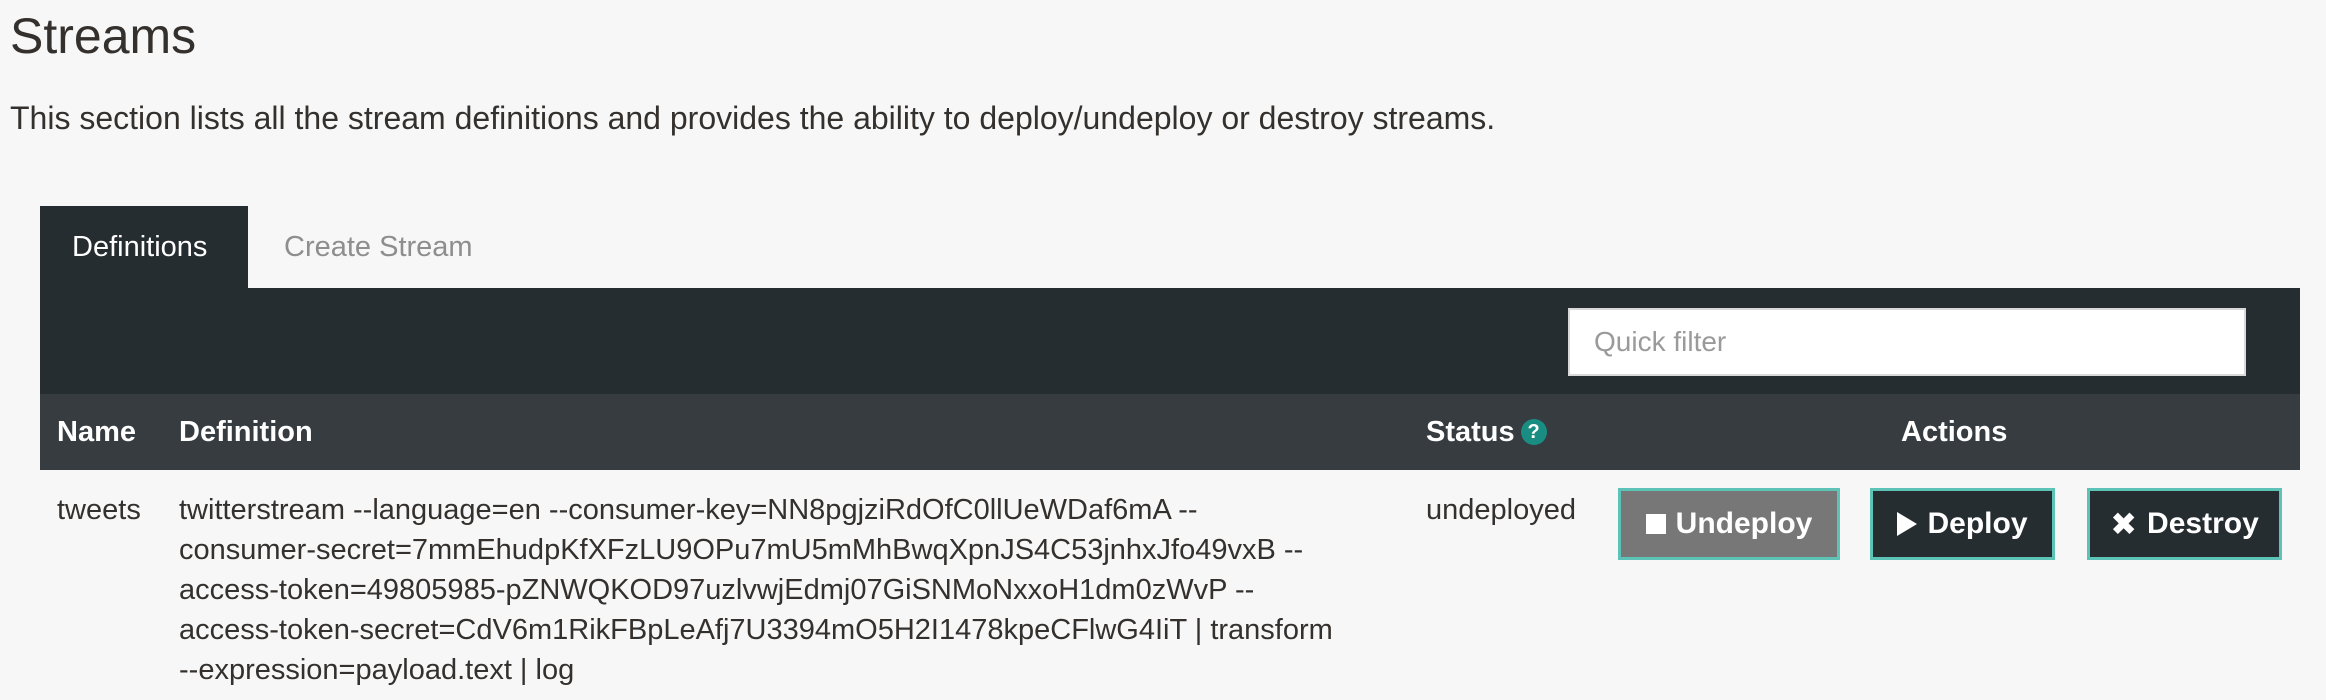  Describe the element at coordinates (2124, 524) in the screenshot. I see `close-x-icon: ✖` at that location.